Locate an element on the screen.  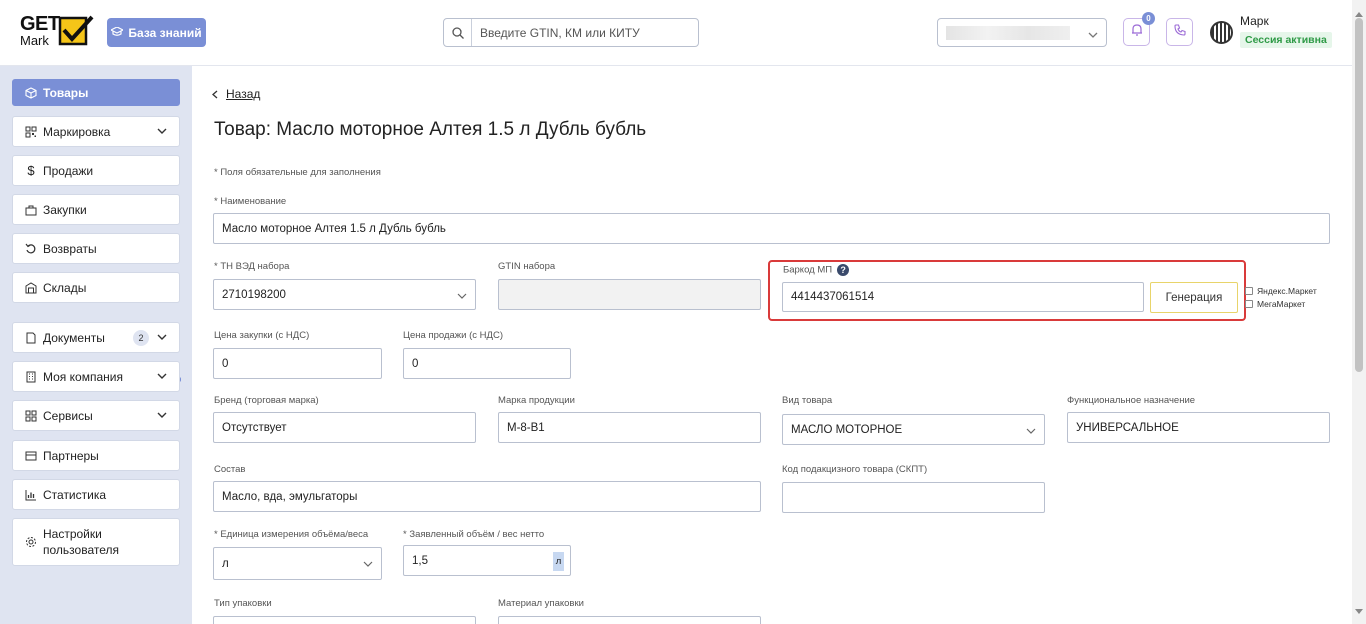
page-scrollbar is located at coordinates (1359, 312).